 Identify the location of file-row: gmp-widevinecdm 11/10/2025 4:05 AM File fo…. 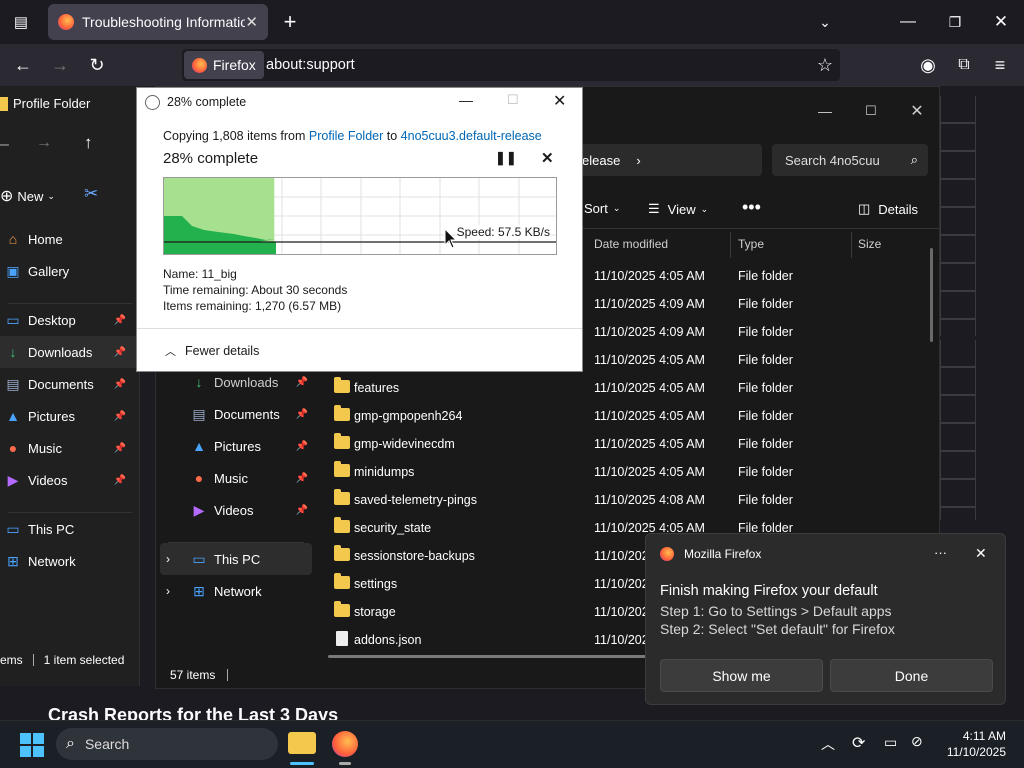
(635, 444).